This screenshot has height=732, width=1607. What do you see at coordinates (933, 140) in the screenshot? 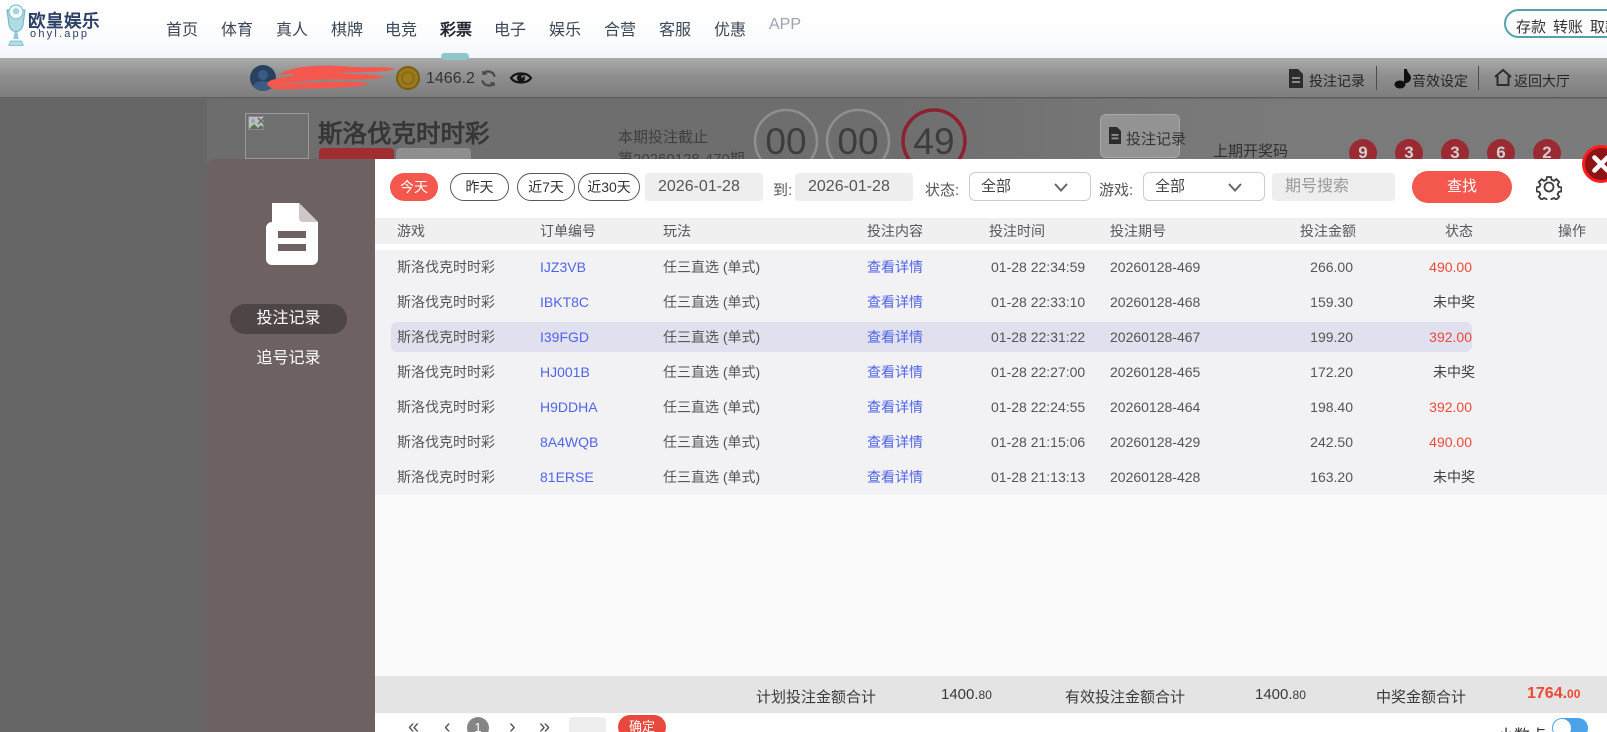
I see `svg-text: 49` at bounding box center [933, 140].